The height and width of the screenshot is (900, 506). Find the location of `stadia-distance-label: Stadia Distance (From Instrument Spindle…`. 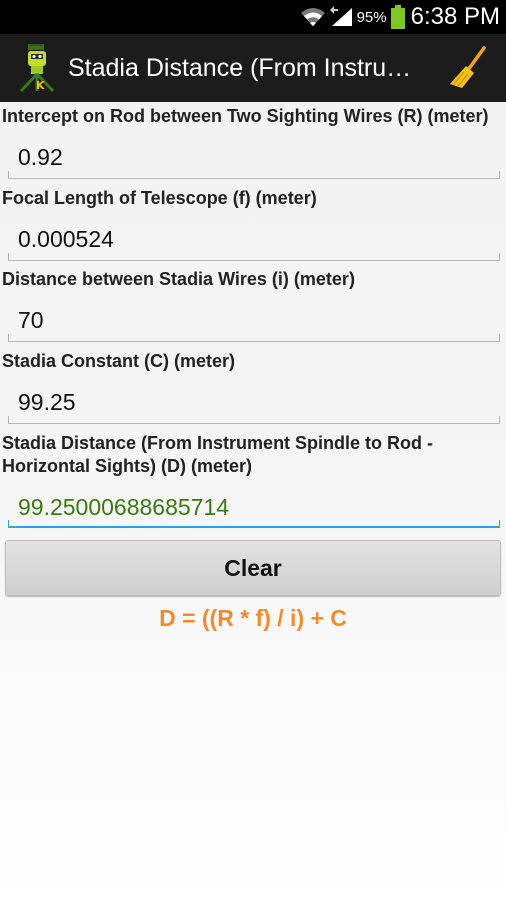

stadia-distance-label: Stadia Distance (From Instrument Spindle… is located at coordinates (218, 454).